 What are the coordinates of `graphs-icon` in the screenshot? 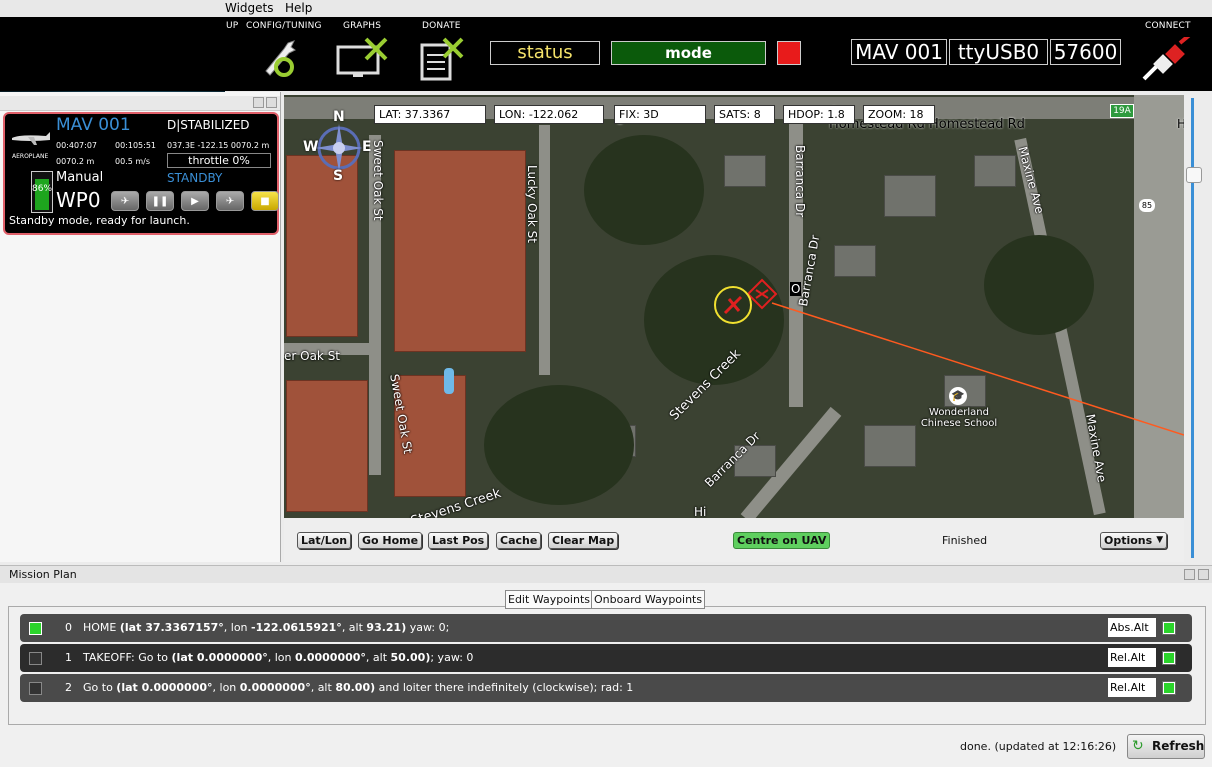 It's located at (362, 59).